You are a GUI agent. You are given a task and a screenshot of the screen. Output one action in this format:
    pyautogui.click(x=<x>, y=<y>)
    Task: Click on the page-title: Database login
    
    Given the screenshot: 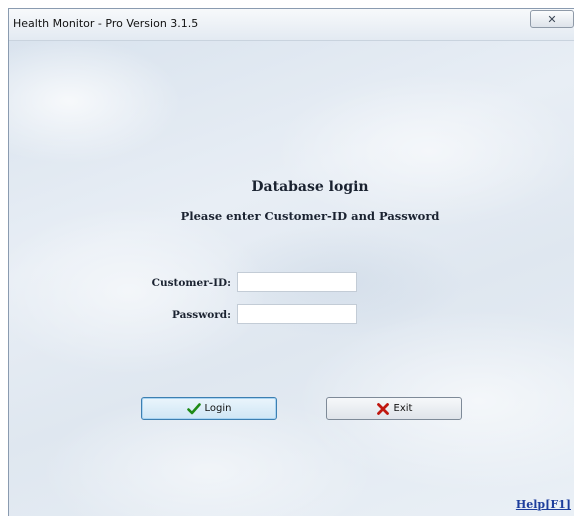 What is the action you would take?
    pyautogui.click(x=310, y=187)
    